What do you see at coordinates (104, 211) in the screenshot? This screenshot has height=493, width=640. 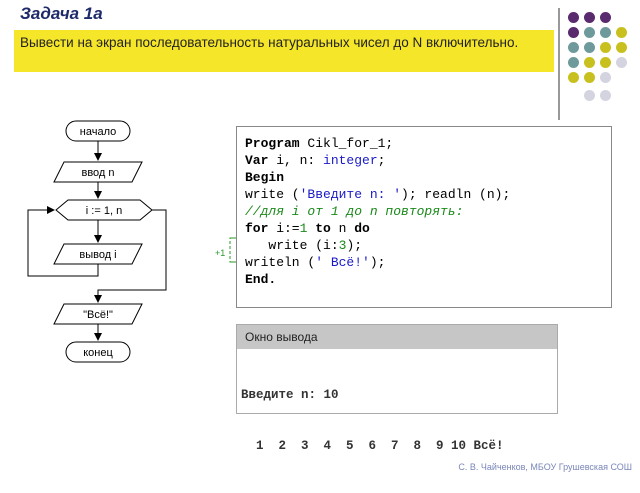 I see `flow-loop-label: i := 1, n` at bounding box center [104, 211].